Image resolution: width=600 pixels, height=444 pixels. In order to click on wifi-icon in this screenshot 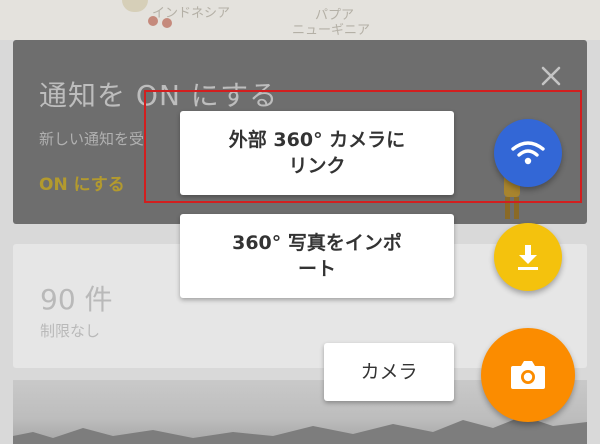, I will do `click(528, 153)`.